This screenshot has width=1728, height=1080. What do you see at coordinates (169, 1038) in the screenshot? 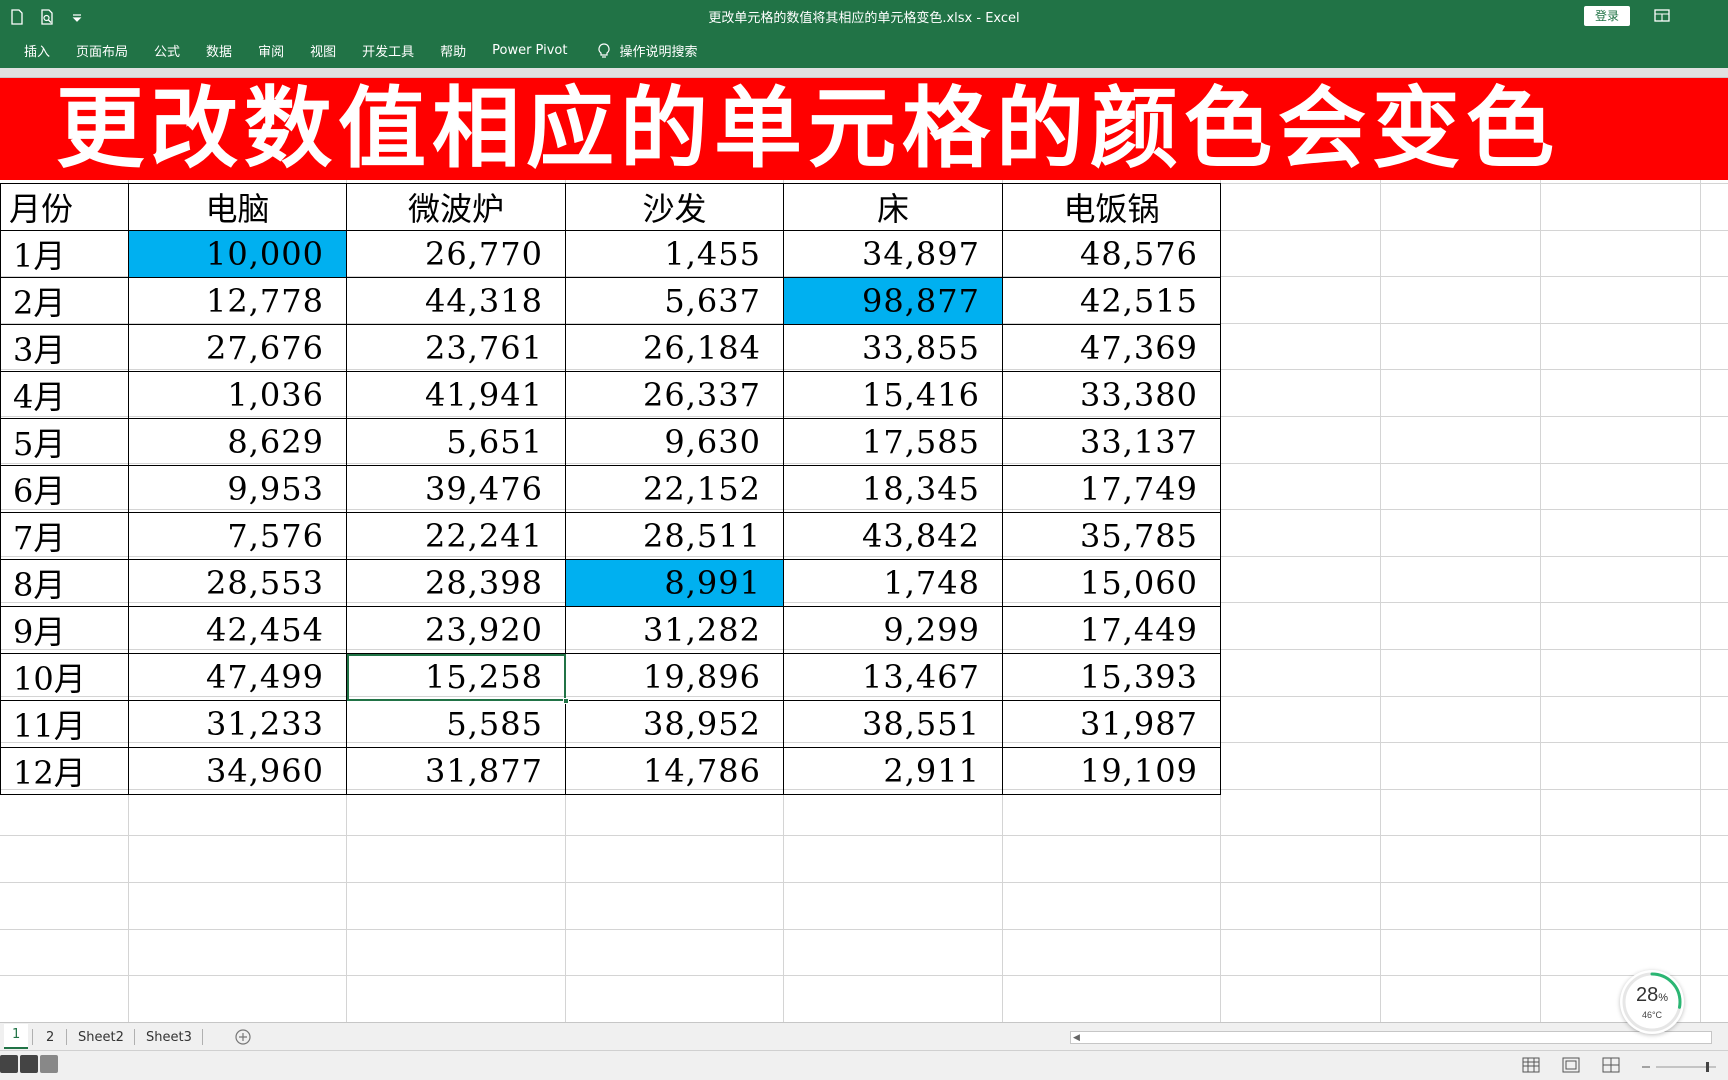
I see `sheet-tab-sheet3: Sheet3` at bounding box center [169, 1038].